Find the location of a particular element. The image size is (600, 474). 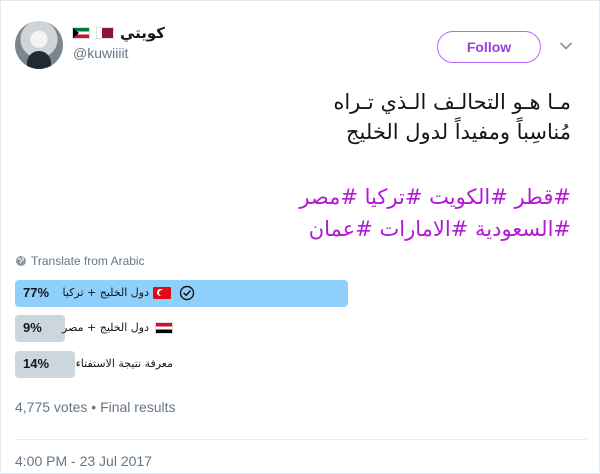

hashtag-link: #الكويت is located at coordinates (468, 197).